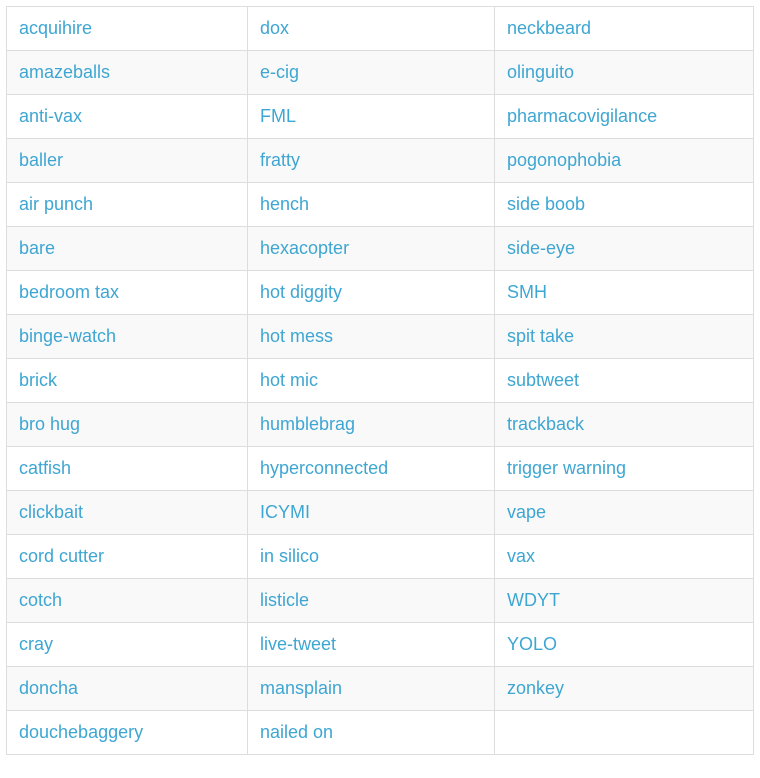 This screenshot has height=778, width=760. I want to click on table-cell: olinguito, so click(624, 72).